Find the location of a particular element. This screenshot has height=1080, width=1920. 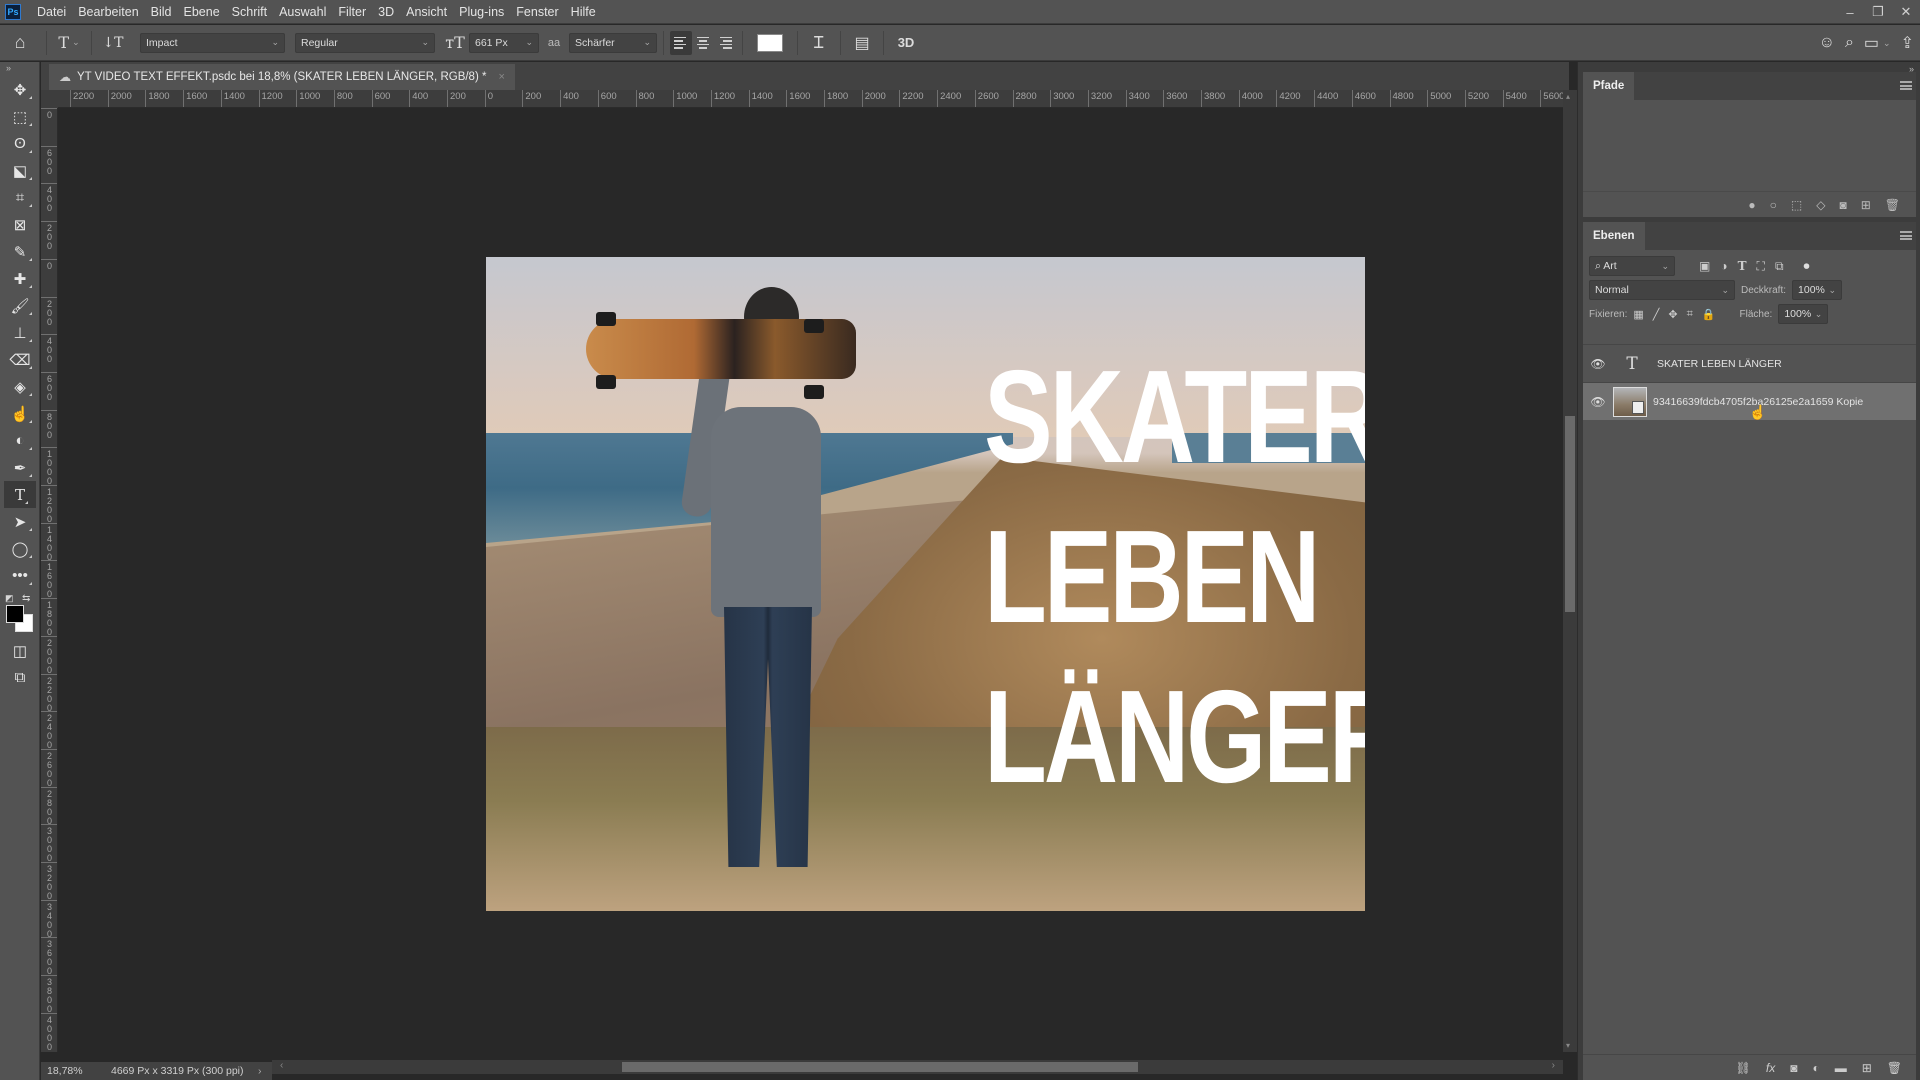

type-tool-preset-icon: T ⌄ is located at coordinates (69, 43).